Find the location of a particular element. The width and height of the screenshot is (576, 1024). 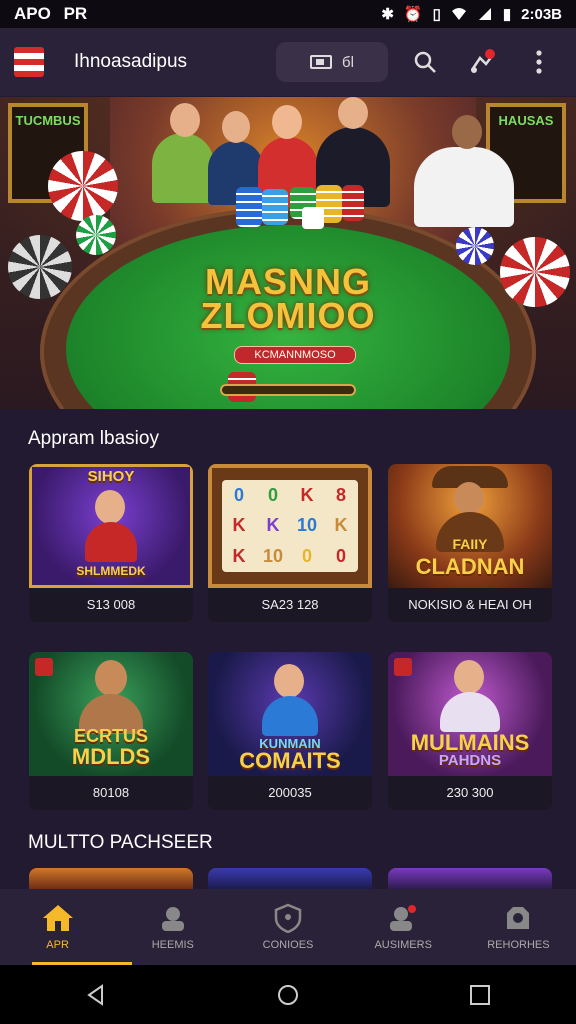

wallet-pill: бl is located at coordinates (332, 62).